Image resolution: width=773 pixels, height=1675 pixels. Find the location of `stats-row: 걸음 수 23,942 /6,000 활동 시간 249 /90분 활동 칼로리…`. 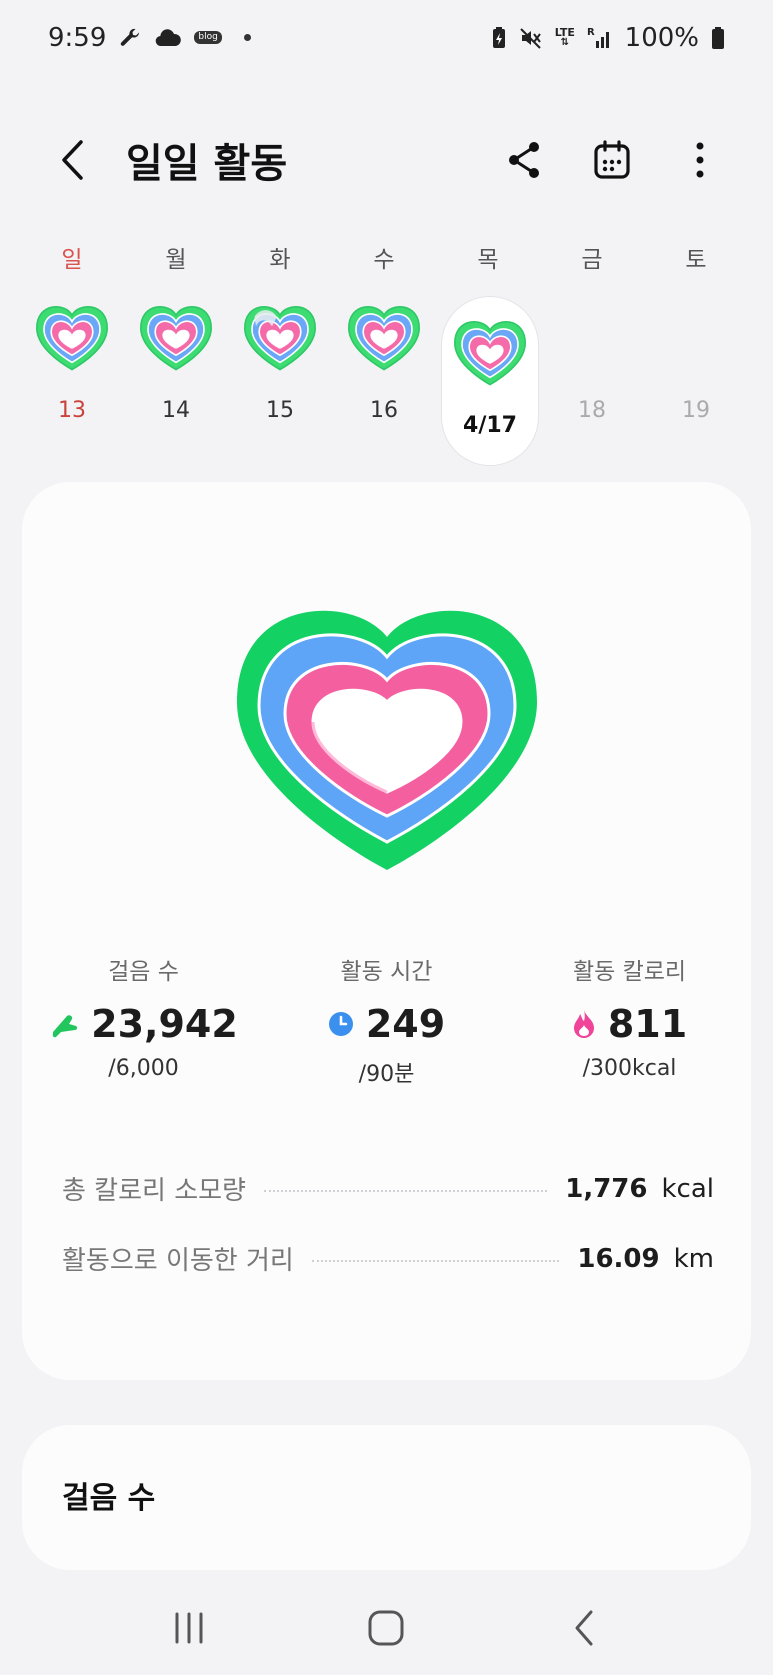

stats-row: 걸음 수 23,942 /6,000 활동 시간 249 /90분 활동 칼로리… is located at coordinates (386, 1020).